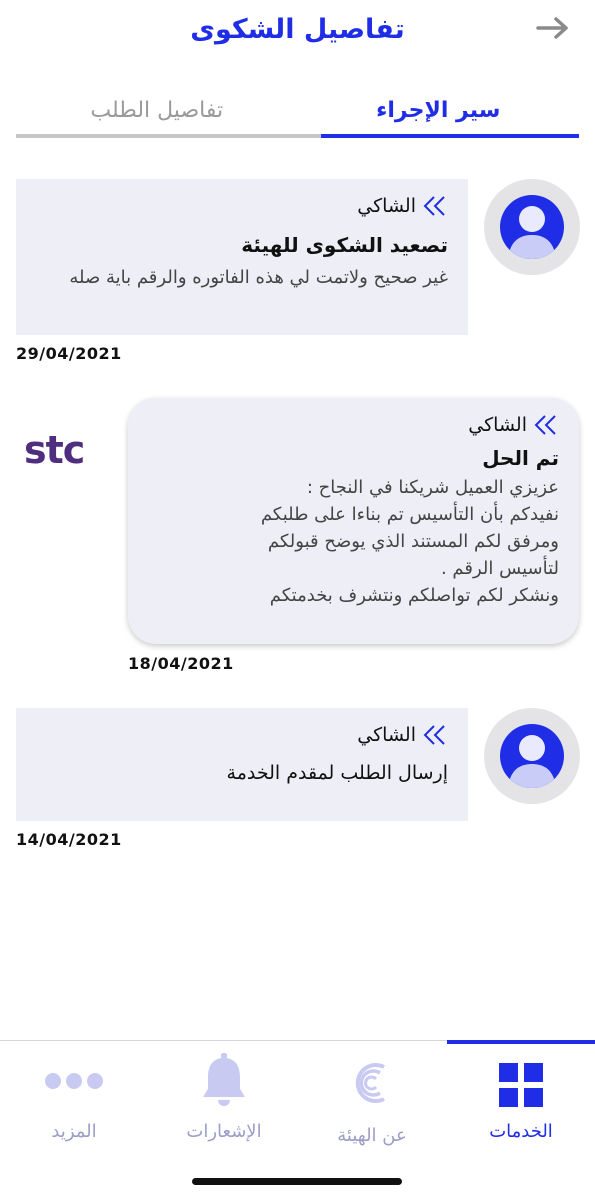 The width and height of the screenshot is (595, 1200). I want to click on nav-label: المزيد, so click(74, 1131).